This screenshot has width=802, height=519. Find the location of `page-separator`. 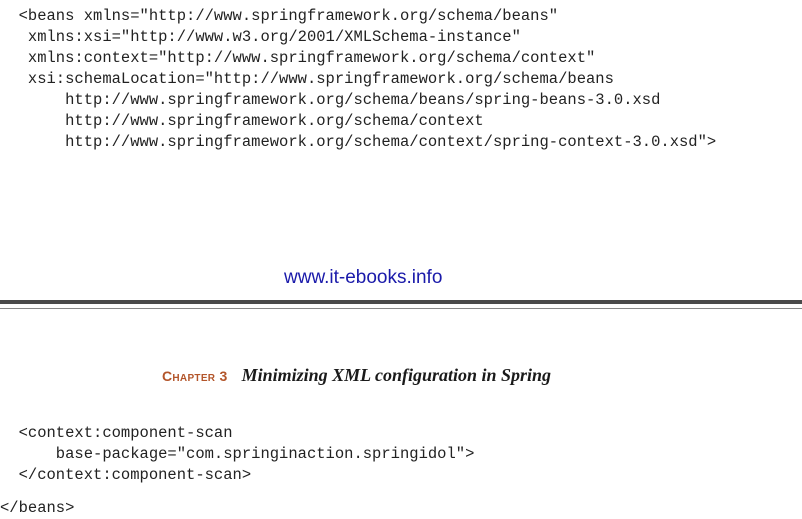

page-separator is located at coordinates (401, 305).